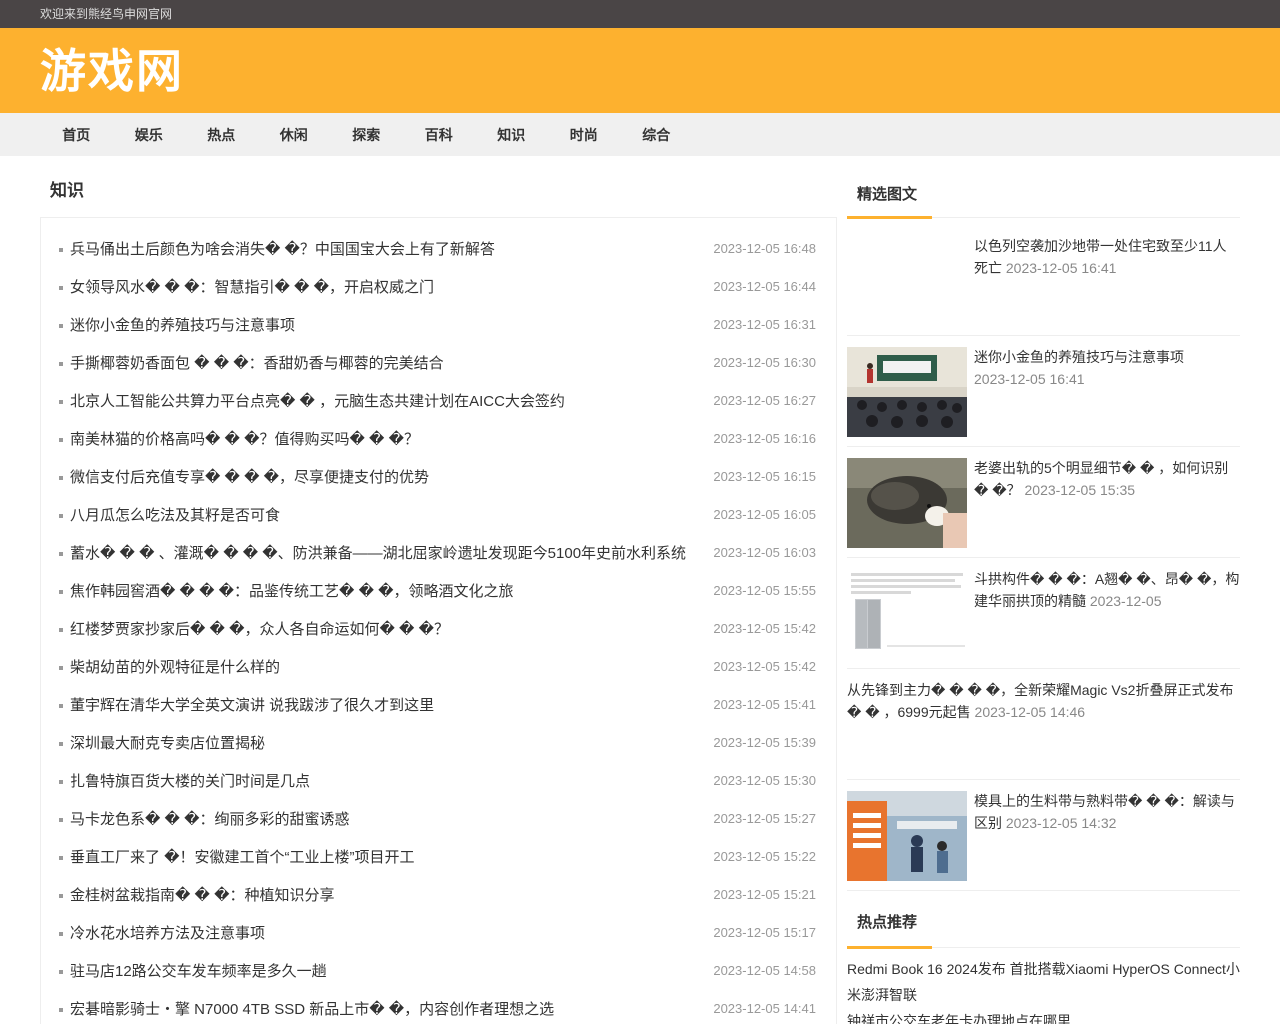 The height and width of the screenshot is (1024, 1280). What do you see at coordinates (764, 742) in the screenshot?
I see `article-date: 2023-12-05 15:39` at bounding box center [764, 742].